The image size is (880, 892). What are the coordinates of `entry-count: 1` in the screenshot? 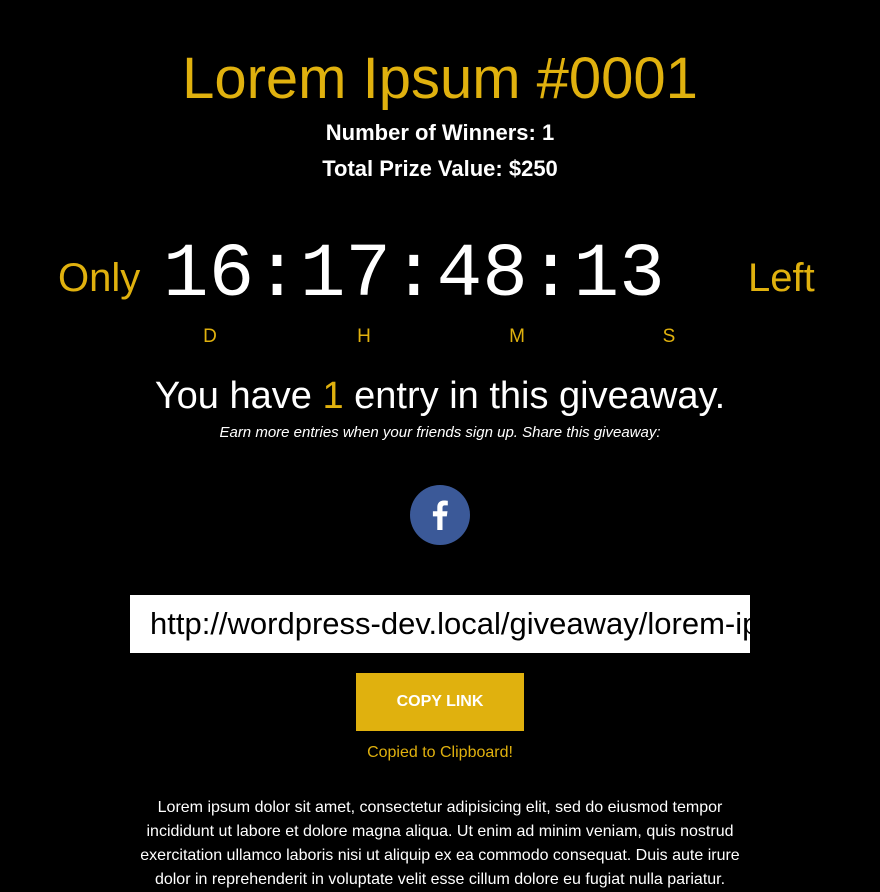 It's located at (333, 396).